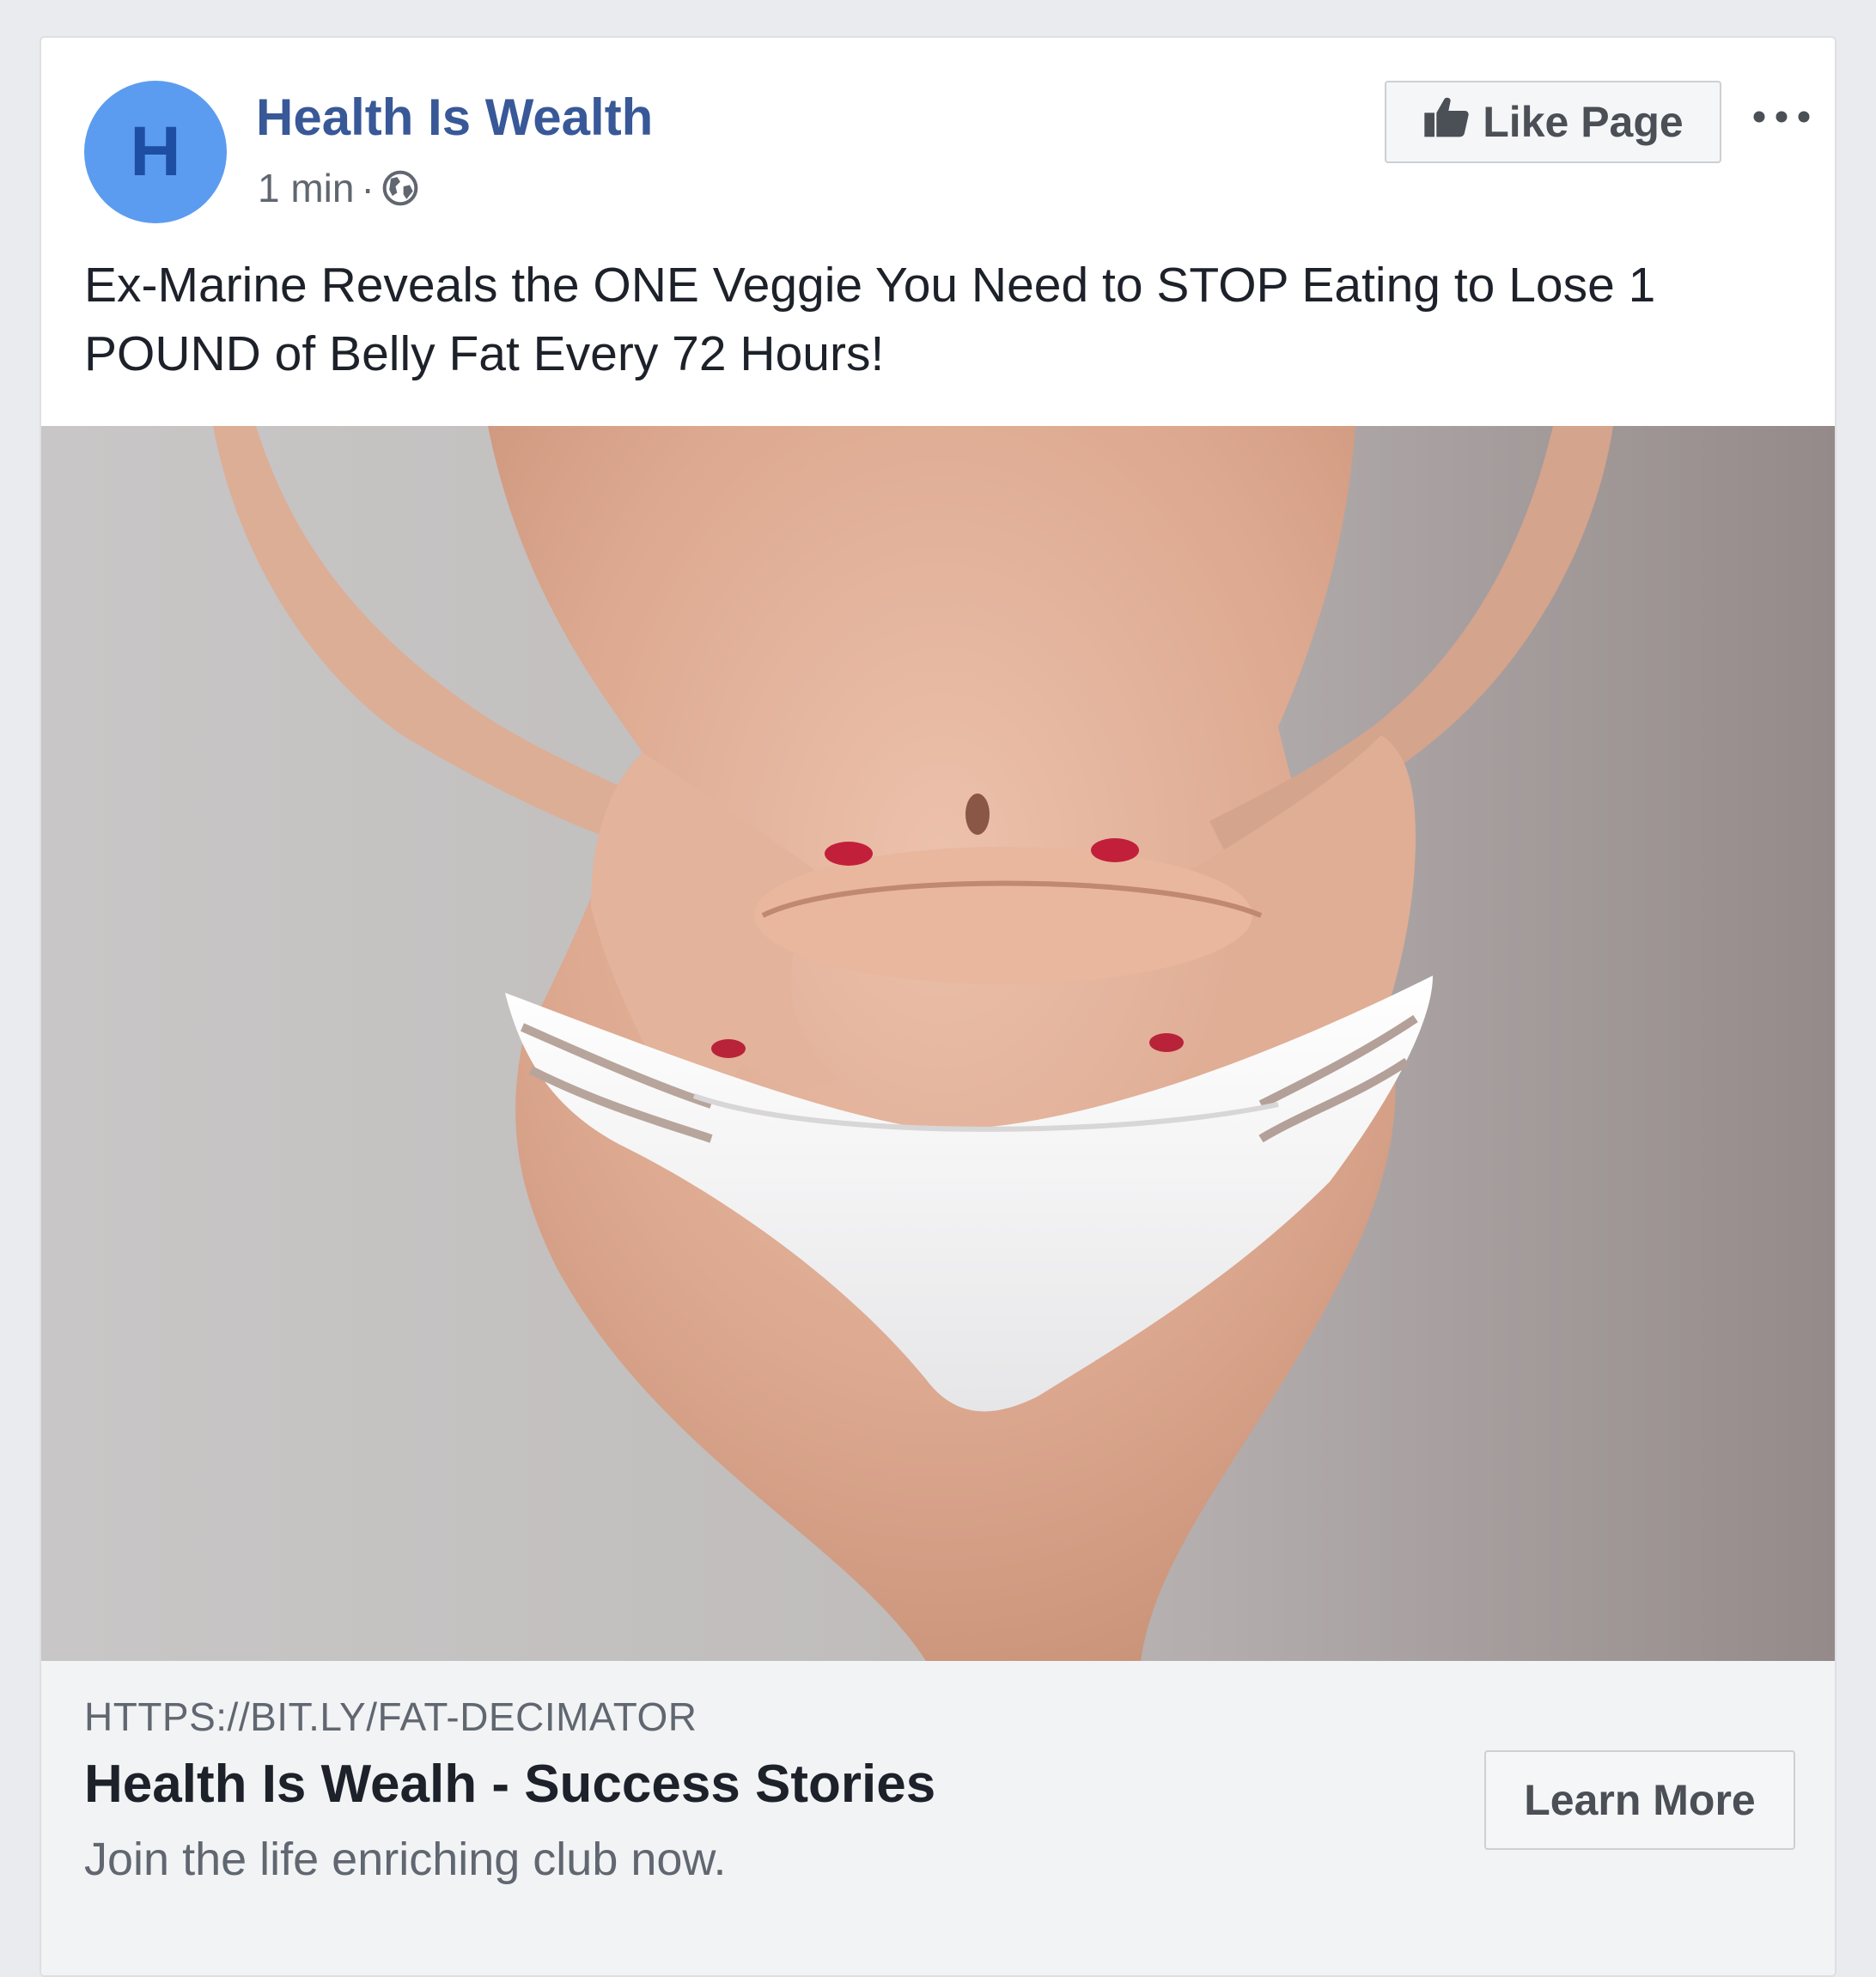 The width and height of the screenshot is (1876, 1977). Describe the element at coordinates (509, 1784) in the screenshot. I see `link-title: Health Is Wealh - Success Stories` at that location.